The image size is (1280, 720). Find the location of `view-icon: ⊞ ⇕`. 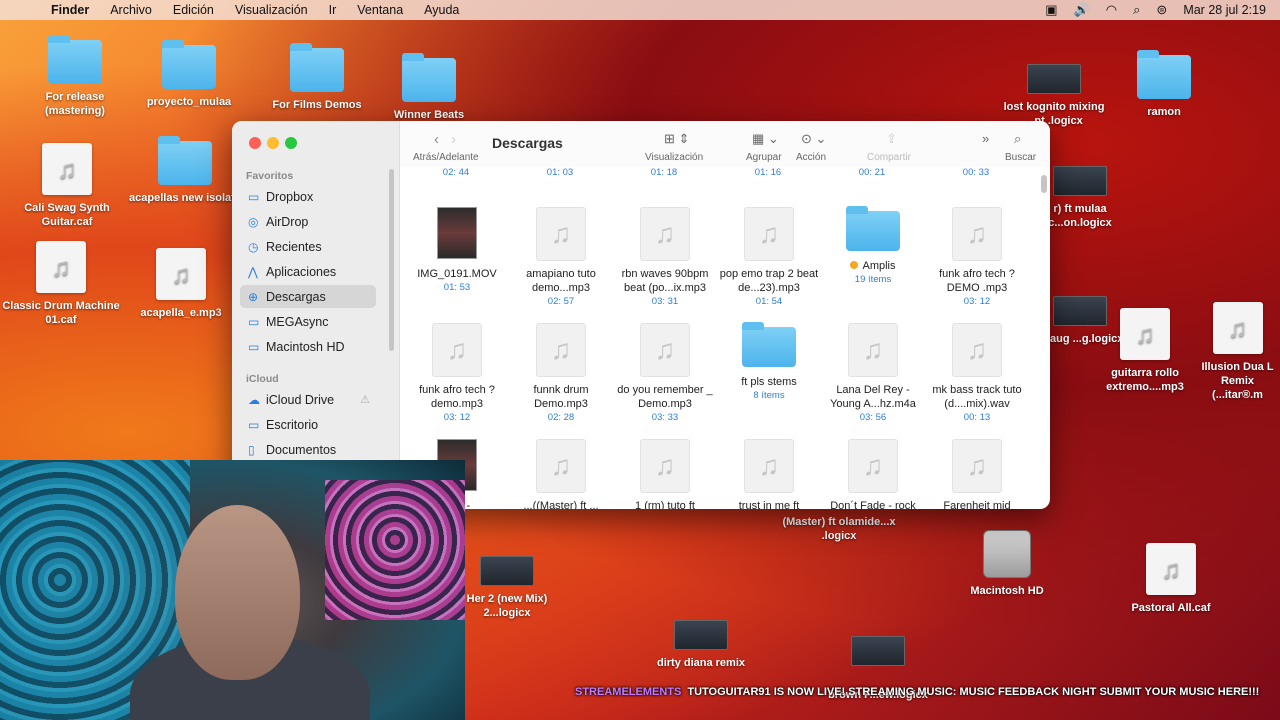

view-icon: ⊞ ⇕ is located at coordinates (676, 139).